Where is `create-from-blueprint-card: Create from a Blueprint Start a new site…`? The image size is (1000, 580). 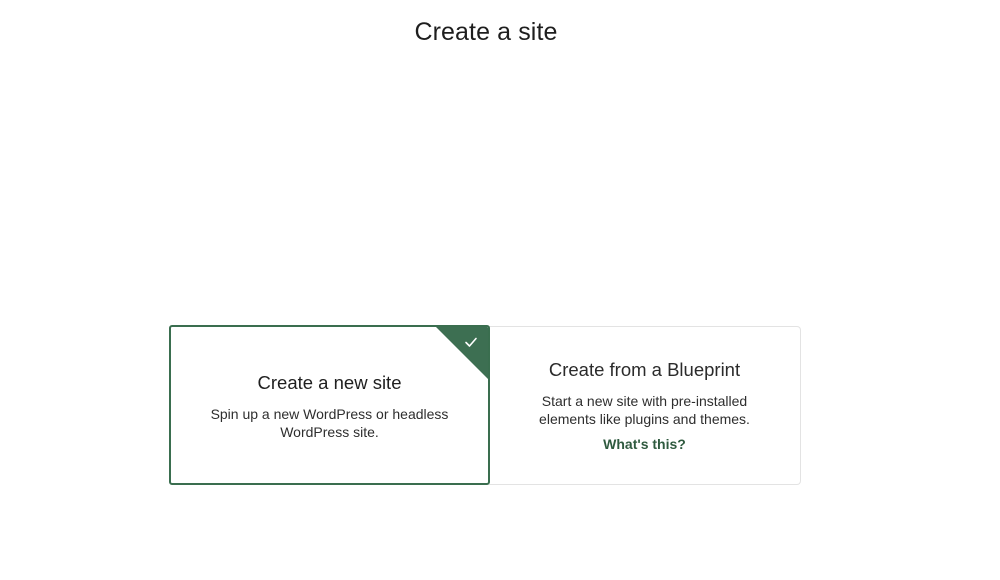 create-from-blueprint-card: Create from a Blueprint Start a new site… is located at coordinates (645, 405).